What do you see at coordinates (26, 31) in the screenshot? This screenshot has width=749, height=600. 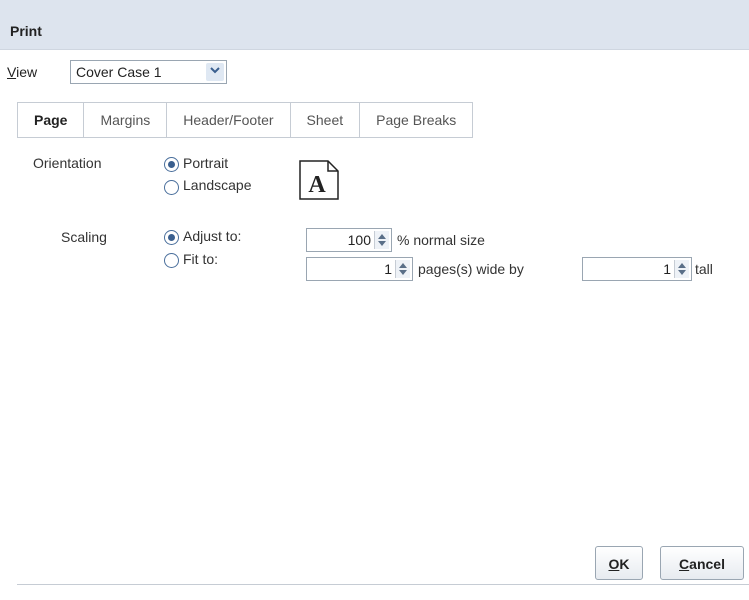 I see `dialog-title: Print` at bounding box center [26, 31].